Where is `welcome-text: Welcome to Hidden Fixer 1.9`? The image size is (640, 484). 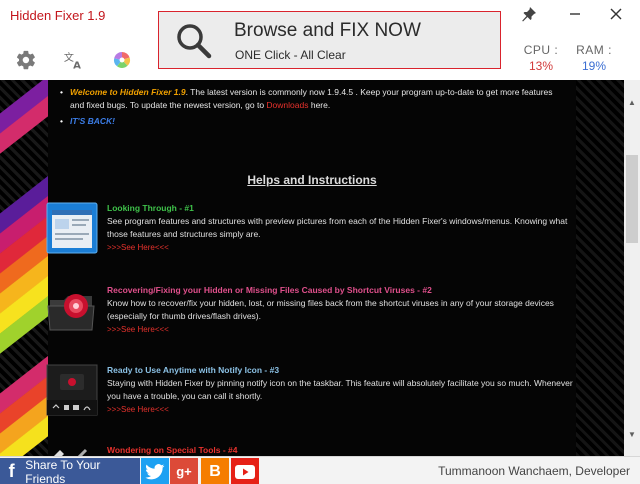 welcome-text: Welcome to Hidden Fixer 1.9 is located at coordinates (128, 92).